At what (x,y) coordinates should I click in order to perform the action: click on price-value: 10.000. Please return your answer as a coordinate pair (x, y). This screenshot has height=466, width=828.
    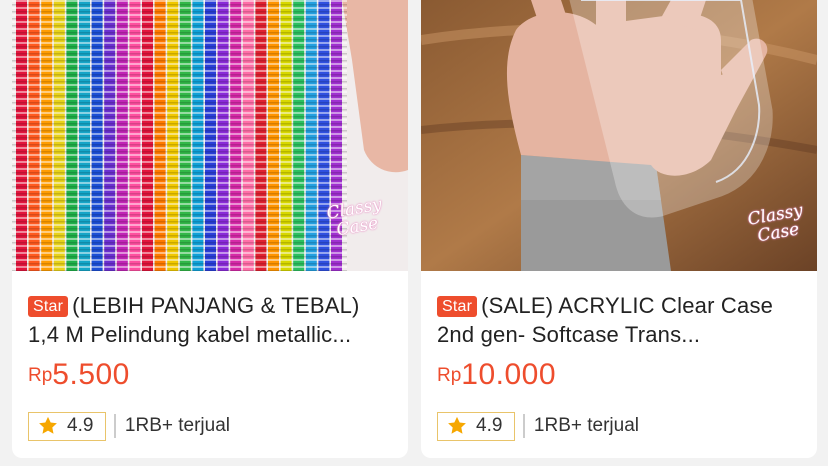
    Looking at the image, I should click on (509, 374).